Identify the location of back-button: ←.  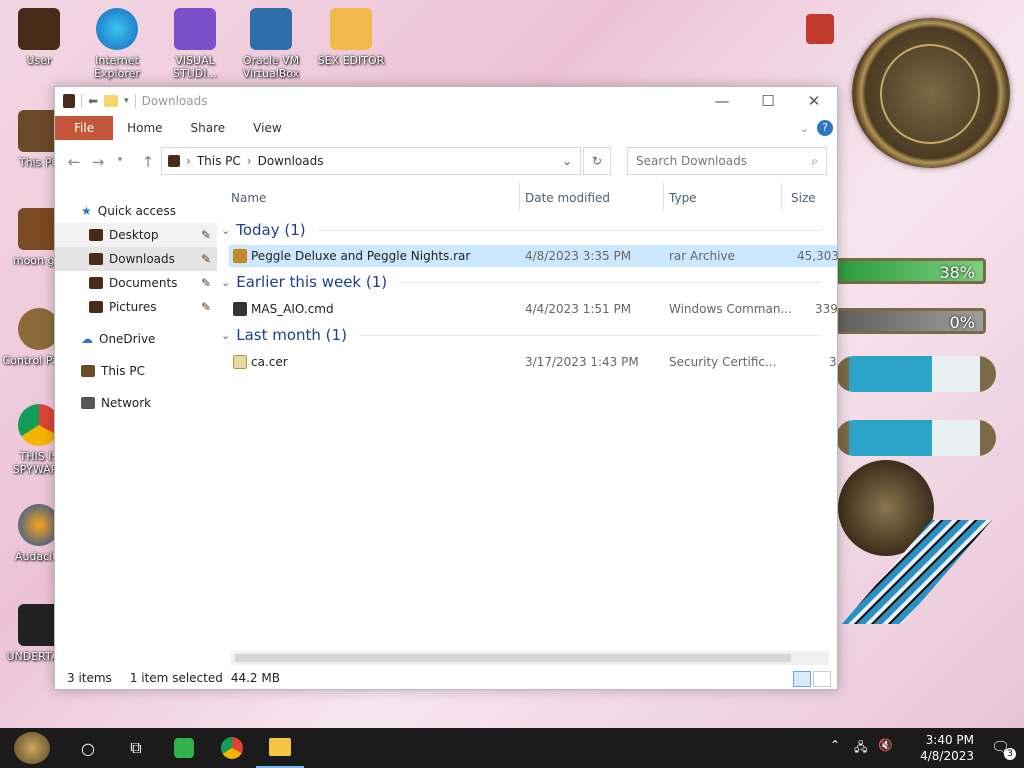
(74, 162).